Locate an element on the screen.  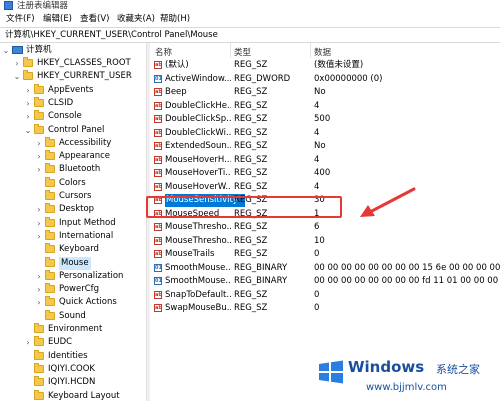
table-row: SnapToDefault...REG_SZ 0 is located at coordinates (325, 295).